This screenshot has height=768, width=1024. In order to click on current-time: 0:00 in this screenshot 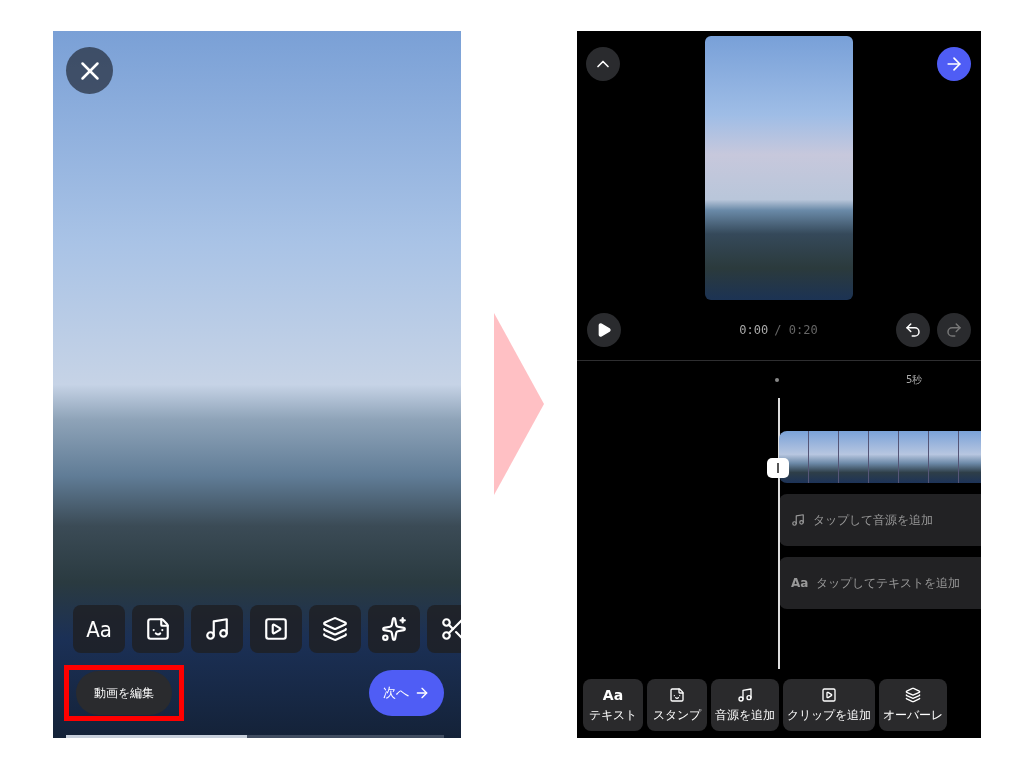, I will do `click(754, 330)`.